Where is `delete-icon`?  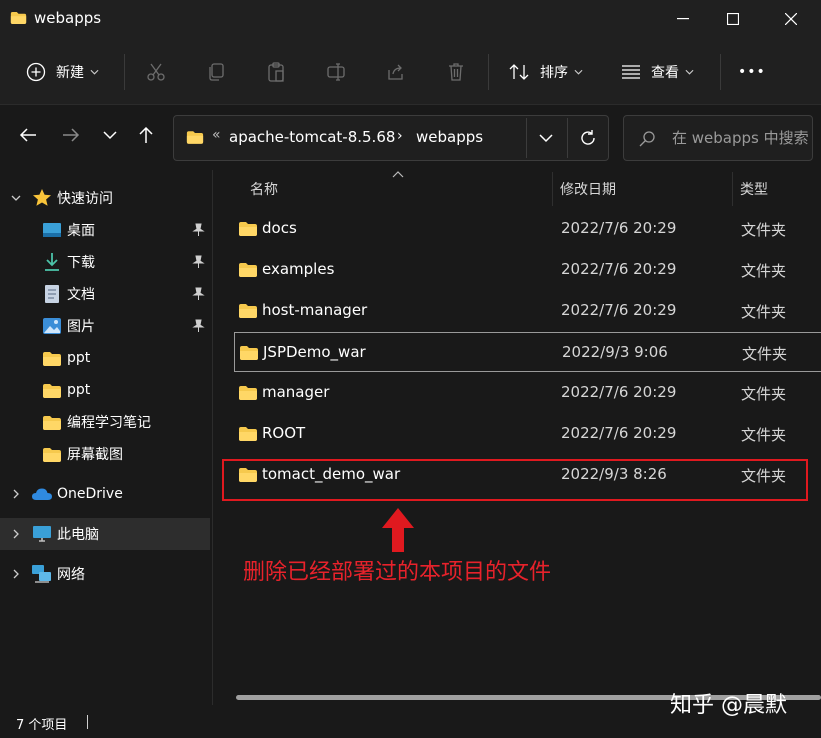
delete-icon is located at coordinates (456, 72).